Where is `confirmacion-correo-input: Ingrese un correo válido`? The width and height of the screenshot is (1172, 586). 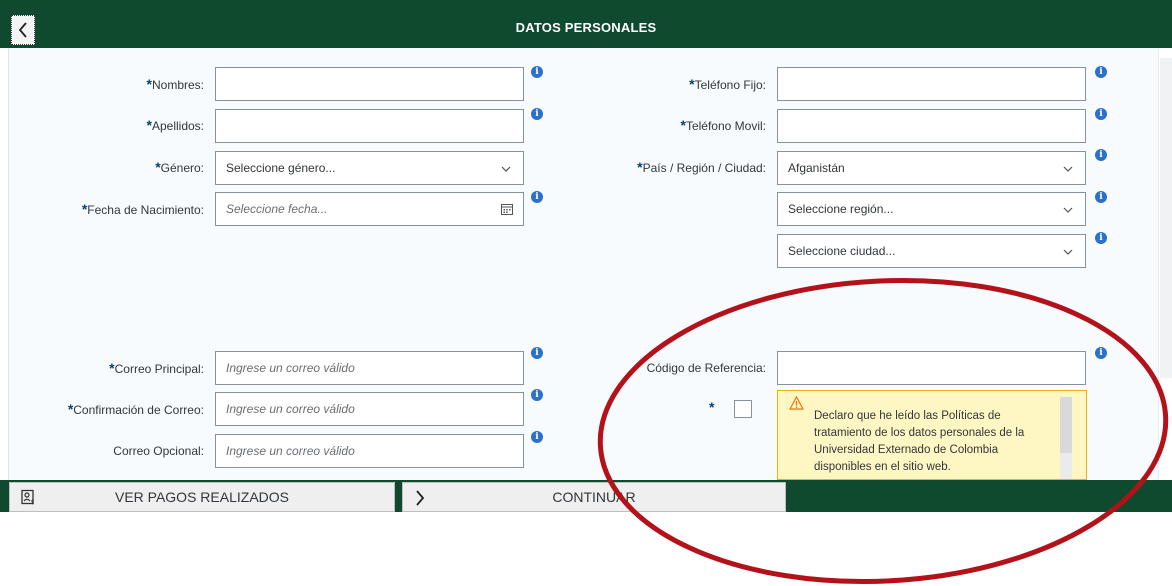 confirmacion-correo-input: Ingrese un correo válido is located at coordinates (369, 409).